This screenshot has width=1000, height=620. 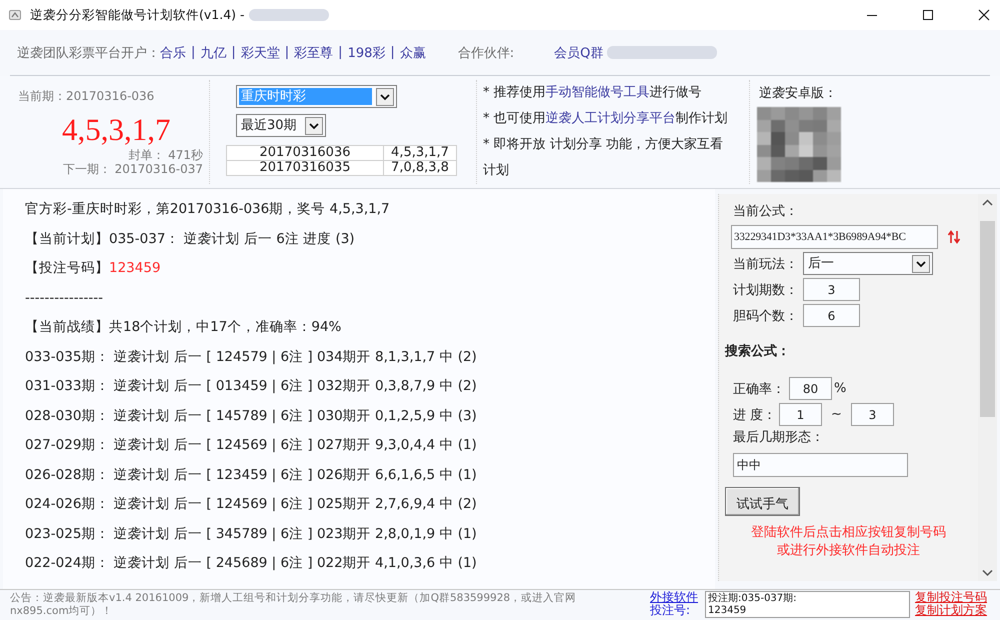 I want to click on platform-link: 九亿, so click(x=213, y=53).